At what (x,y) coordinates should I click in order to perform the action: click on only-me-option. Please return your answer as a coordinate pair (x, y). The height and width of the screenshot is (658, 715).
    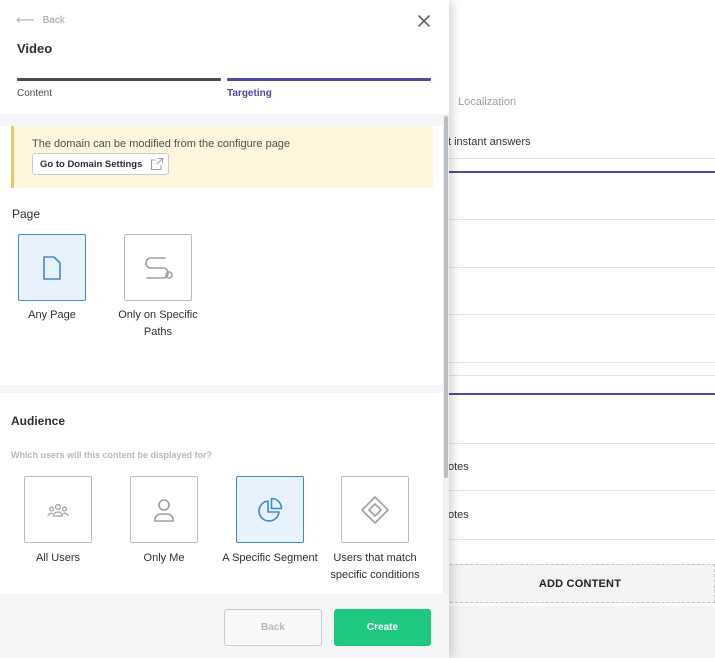
    Looking at the image, I should click on (164, 509).